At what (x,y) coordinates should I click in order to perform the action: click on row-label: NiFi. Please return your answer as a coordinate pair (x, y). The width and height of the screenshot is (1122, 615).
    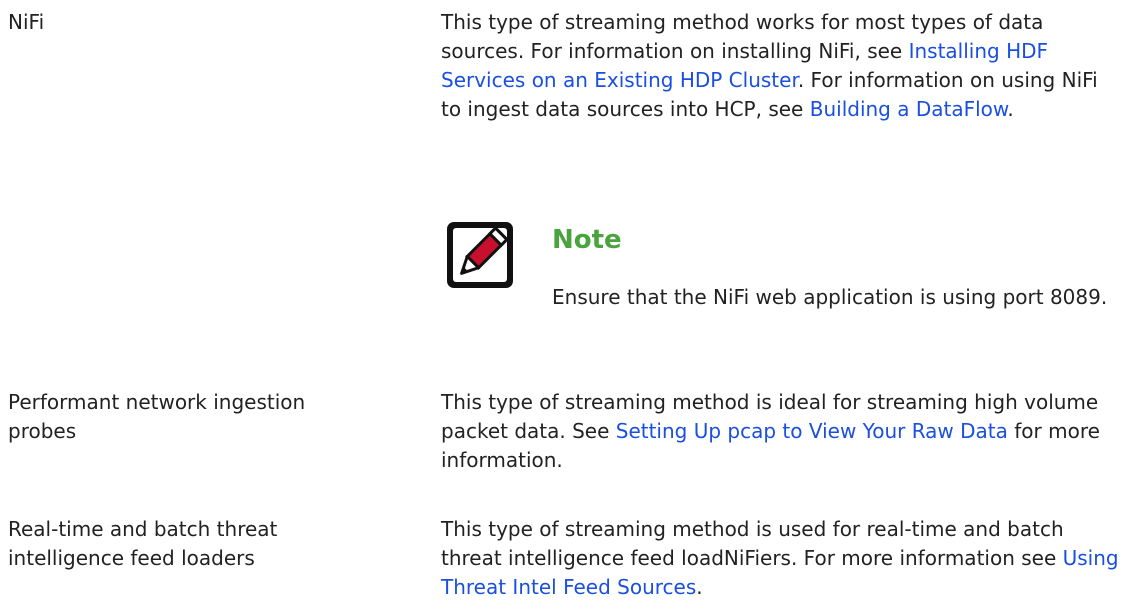
    Looking at the image, I should click on (26, 22).